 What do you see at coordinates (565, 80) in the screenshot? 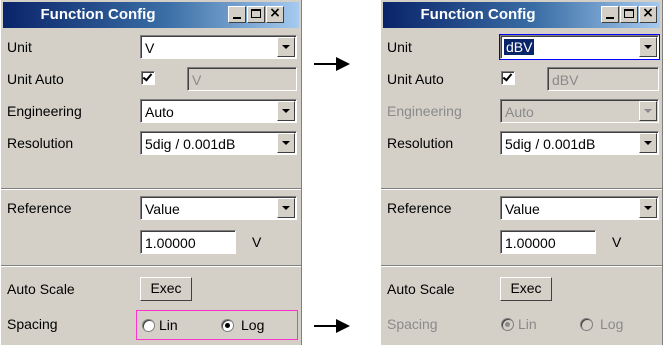
I see `unit-auto-value: dBV` at bounding box center [565, 80].